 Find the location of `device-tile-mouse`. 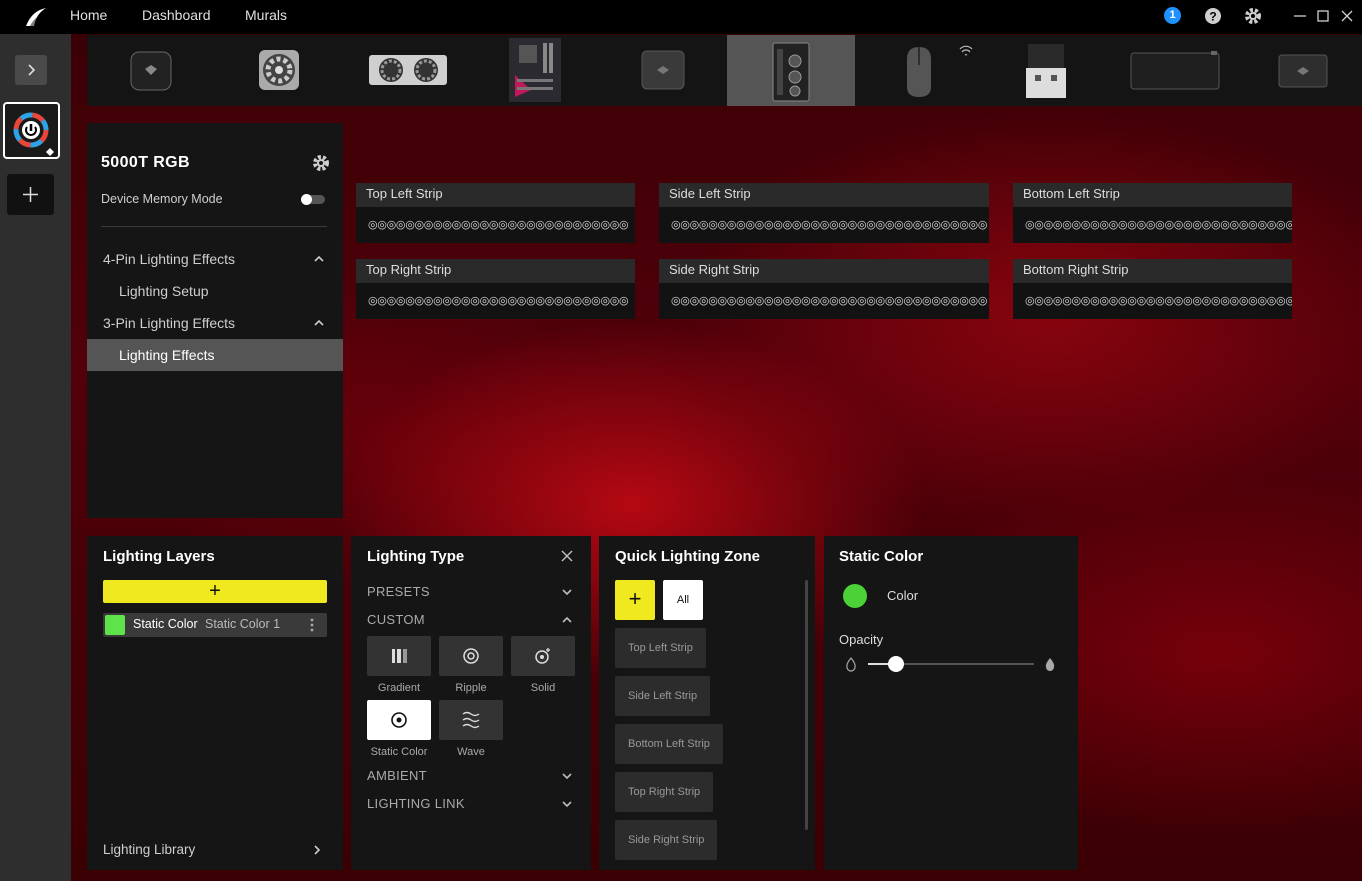

device-tile-mouse is located at coordinates (919, 70).